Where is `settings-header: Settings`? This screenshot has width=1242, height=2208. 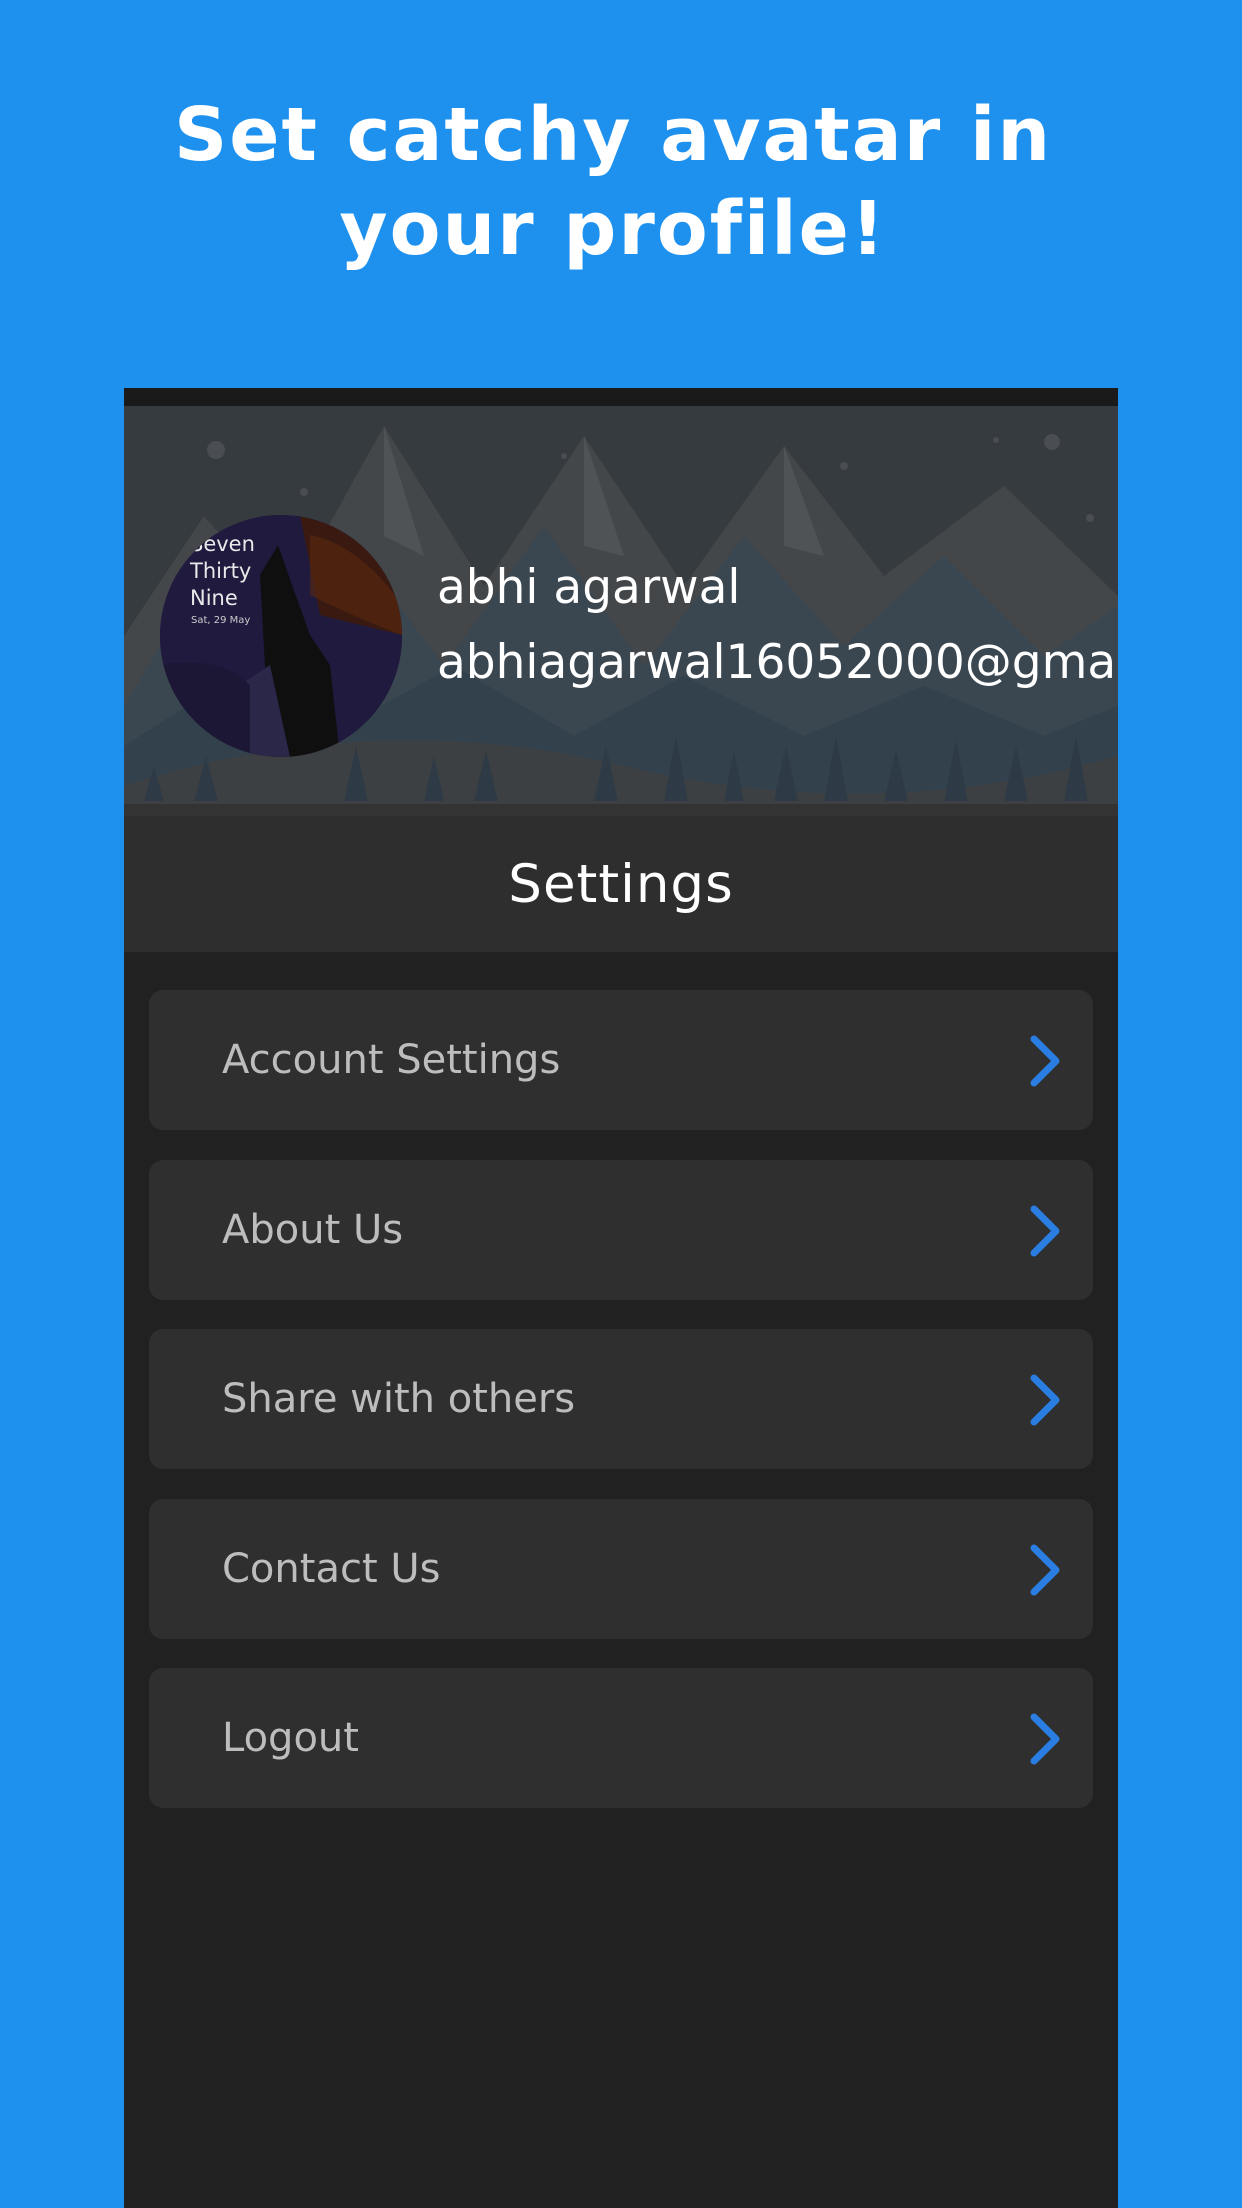 settings-header: Settings is located at coordinates (621, 884).